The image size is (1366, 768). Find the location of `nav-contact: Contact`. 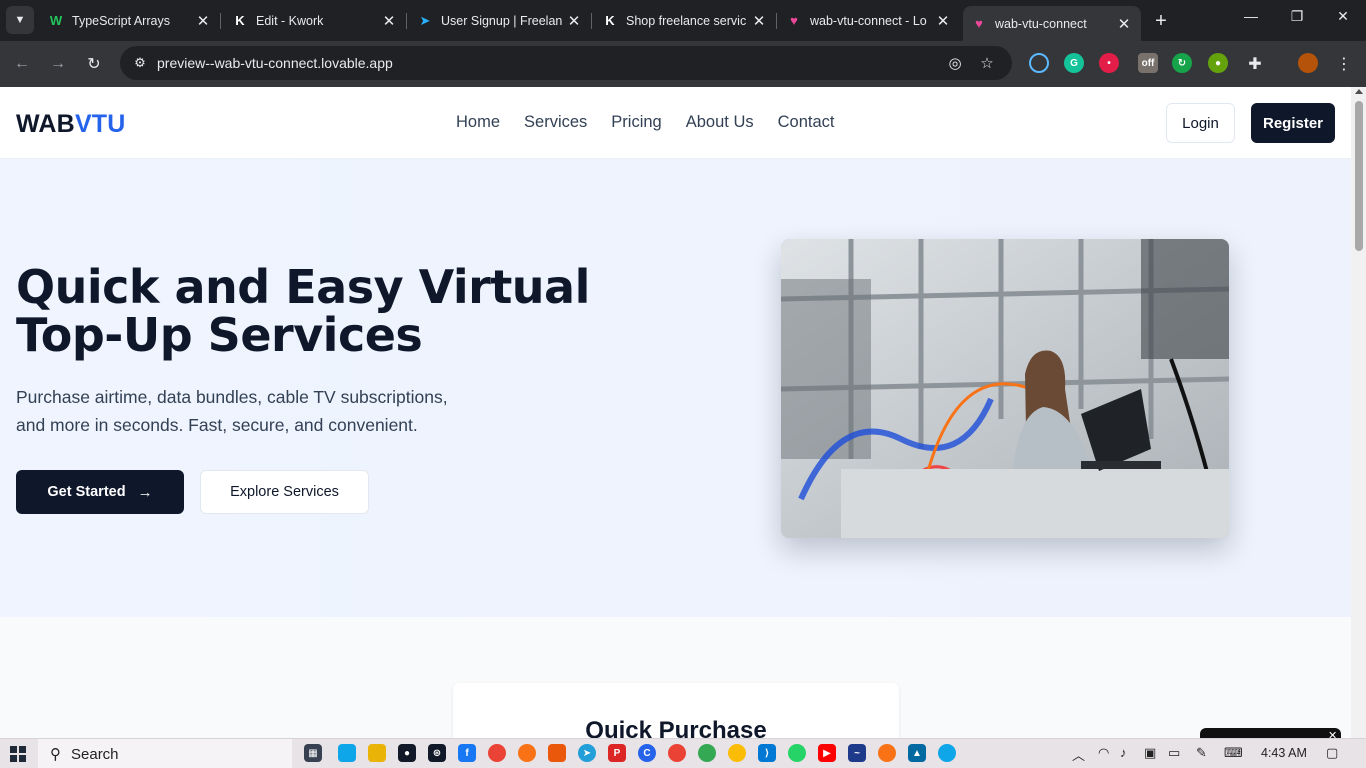

nav-contact: Contact is located at coordinates (806, 122).